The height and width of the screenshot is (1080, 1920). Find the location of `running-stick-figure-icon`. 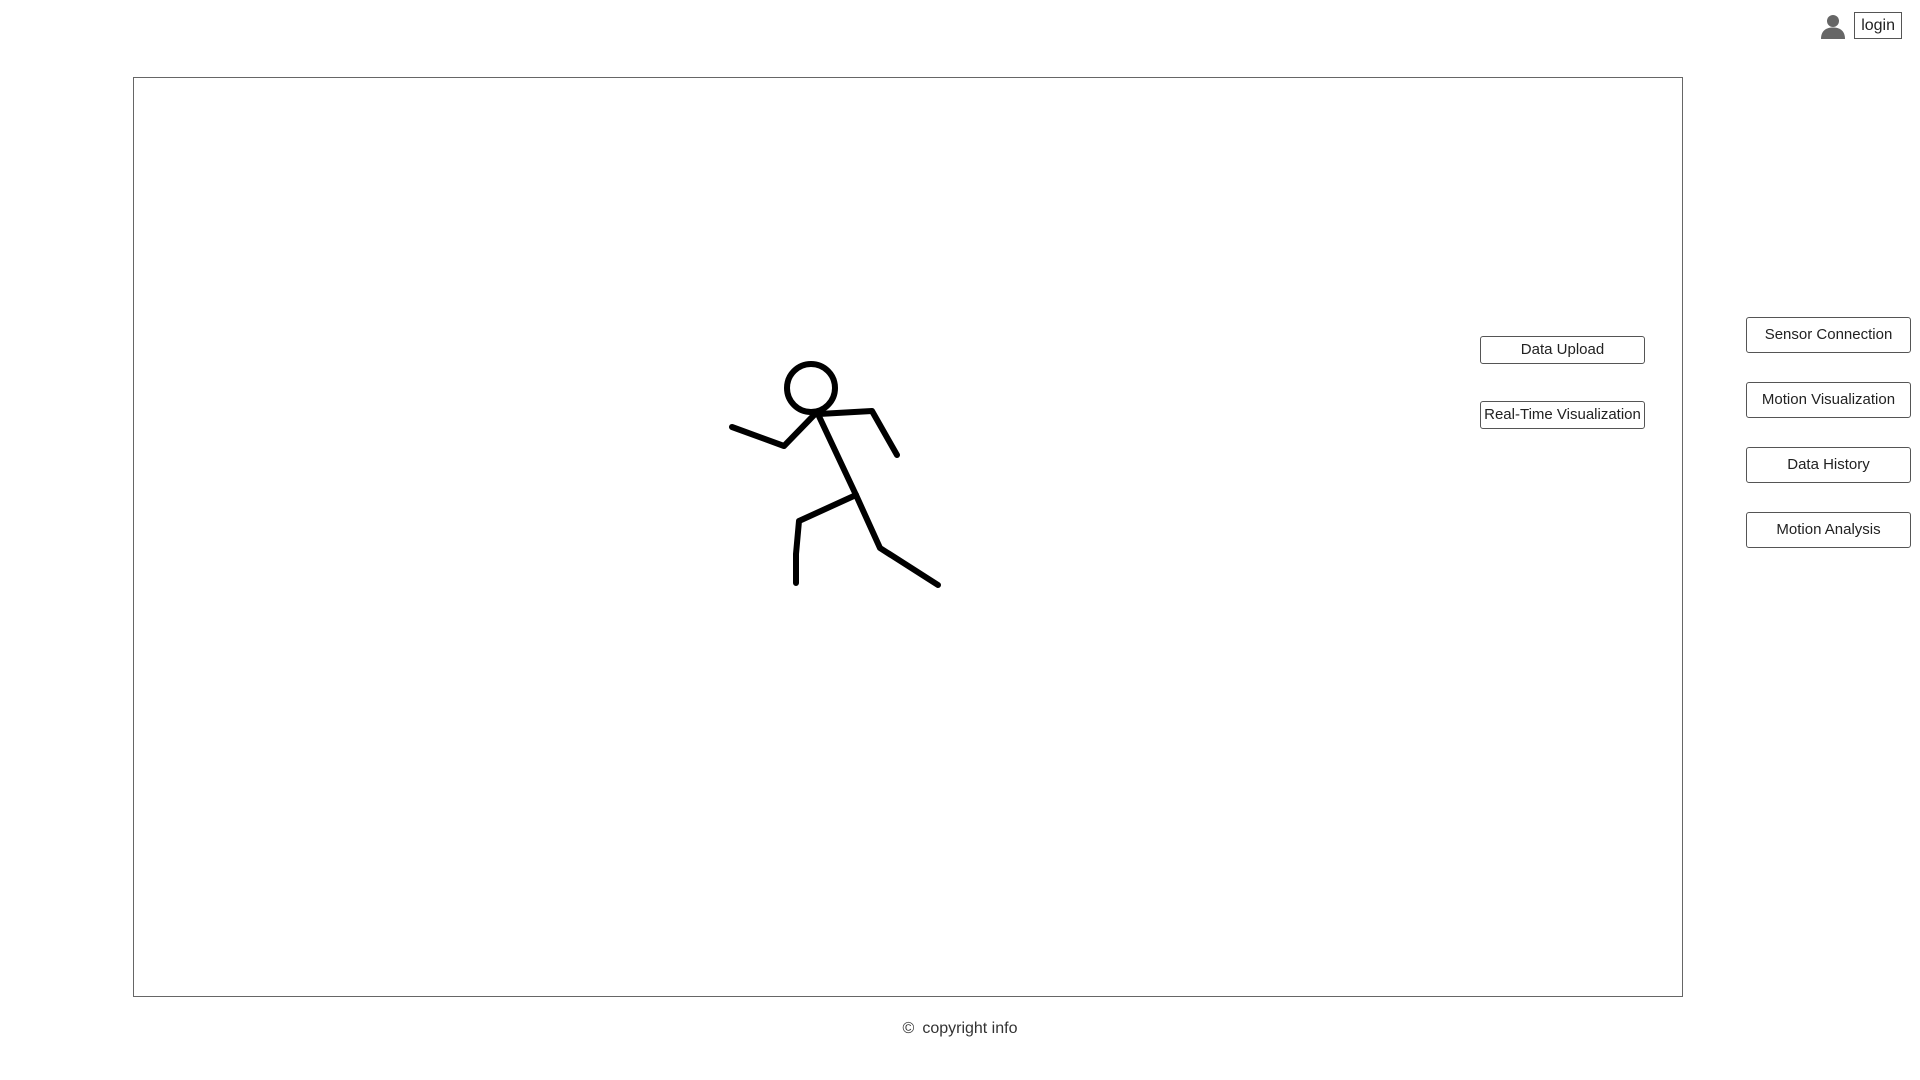

running-stick-figure-icon is located at coordinates (835, 474).